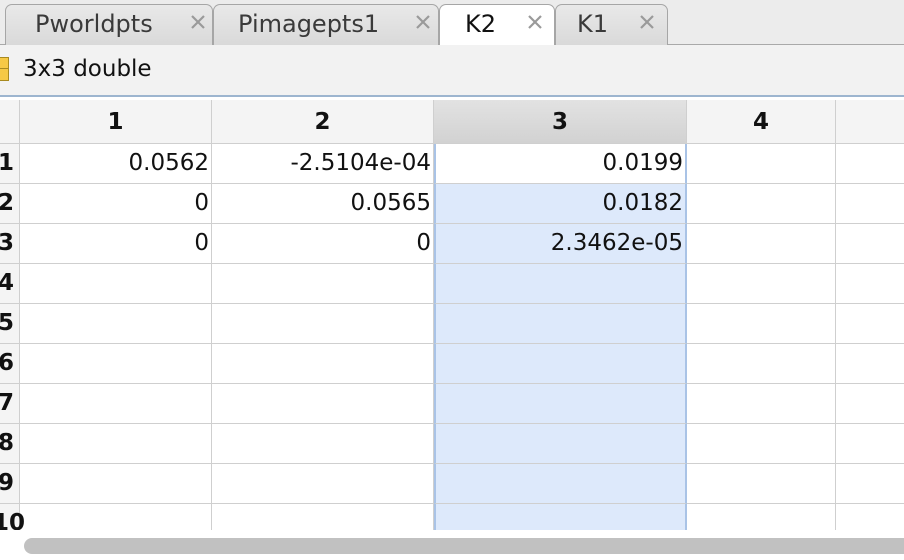  Describe the element at coordinates (12, 517) in the screenshot. I see `row-header: 10` at that location.